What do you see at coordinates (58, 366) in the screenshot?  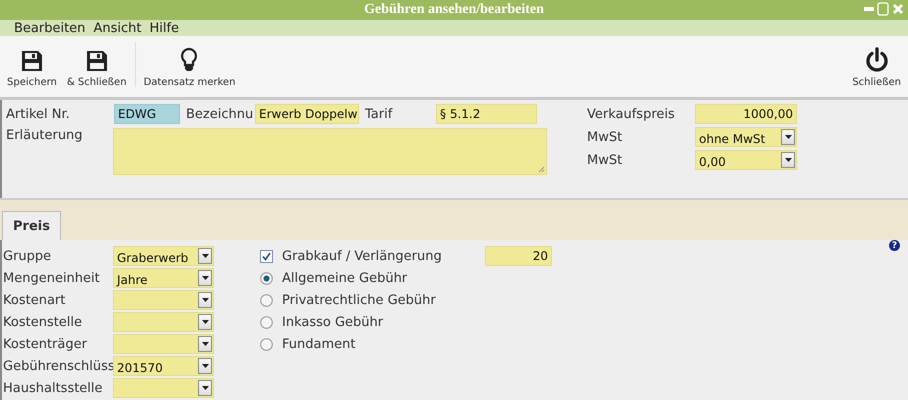 I see `field-label: Gebührenschlüss` at bounding box center [58, 366].